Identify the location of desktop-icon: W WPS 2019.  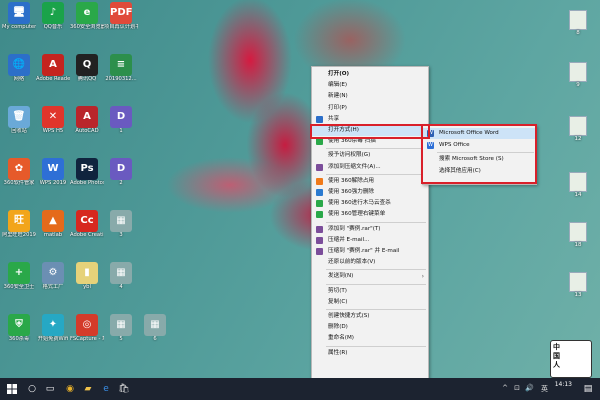
(53, 178).